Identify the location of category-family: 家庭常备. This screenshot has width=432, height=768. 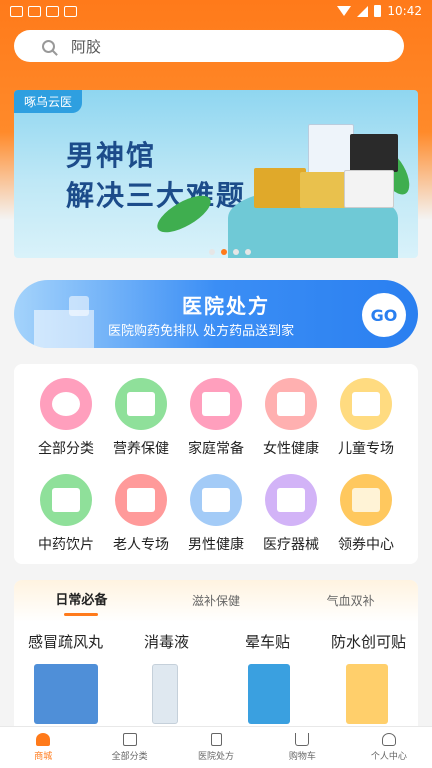
(216, 418).